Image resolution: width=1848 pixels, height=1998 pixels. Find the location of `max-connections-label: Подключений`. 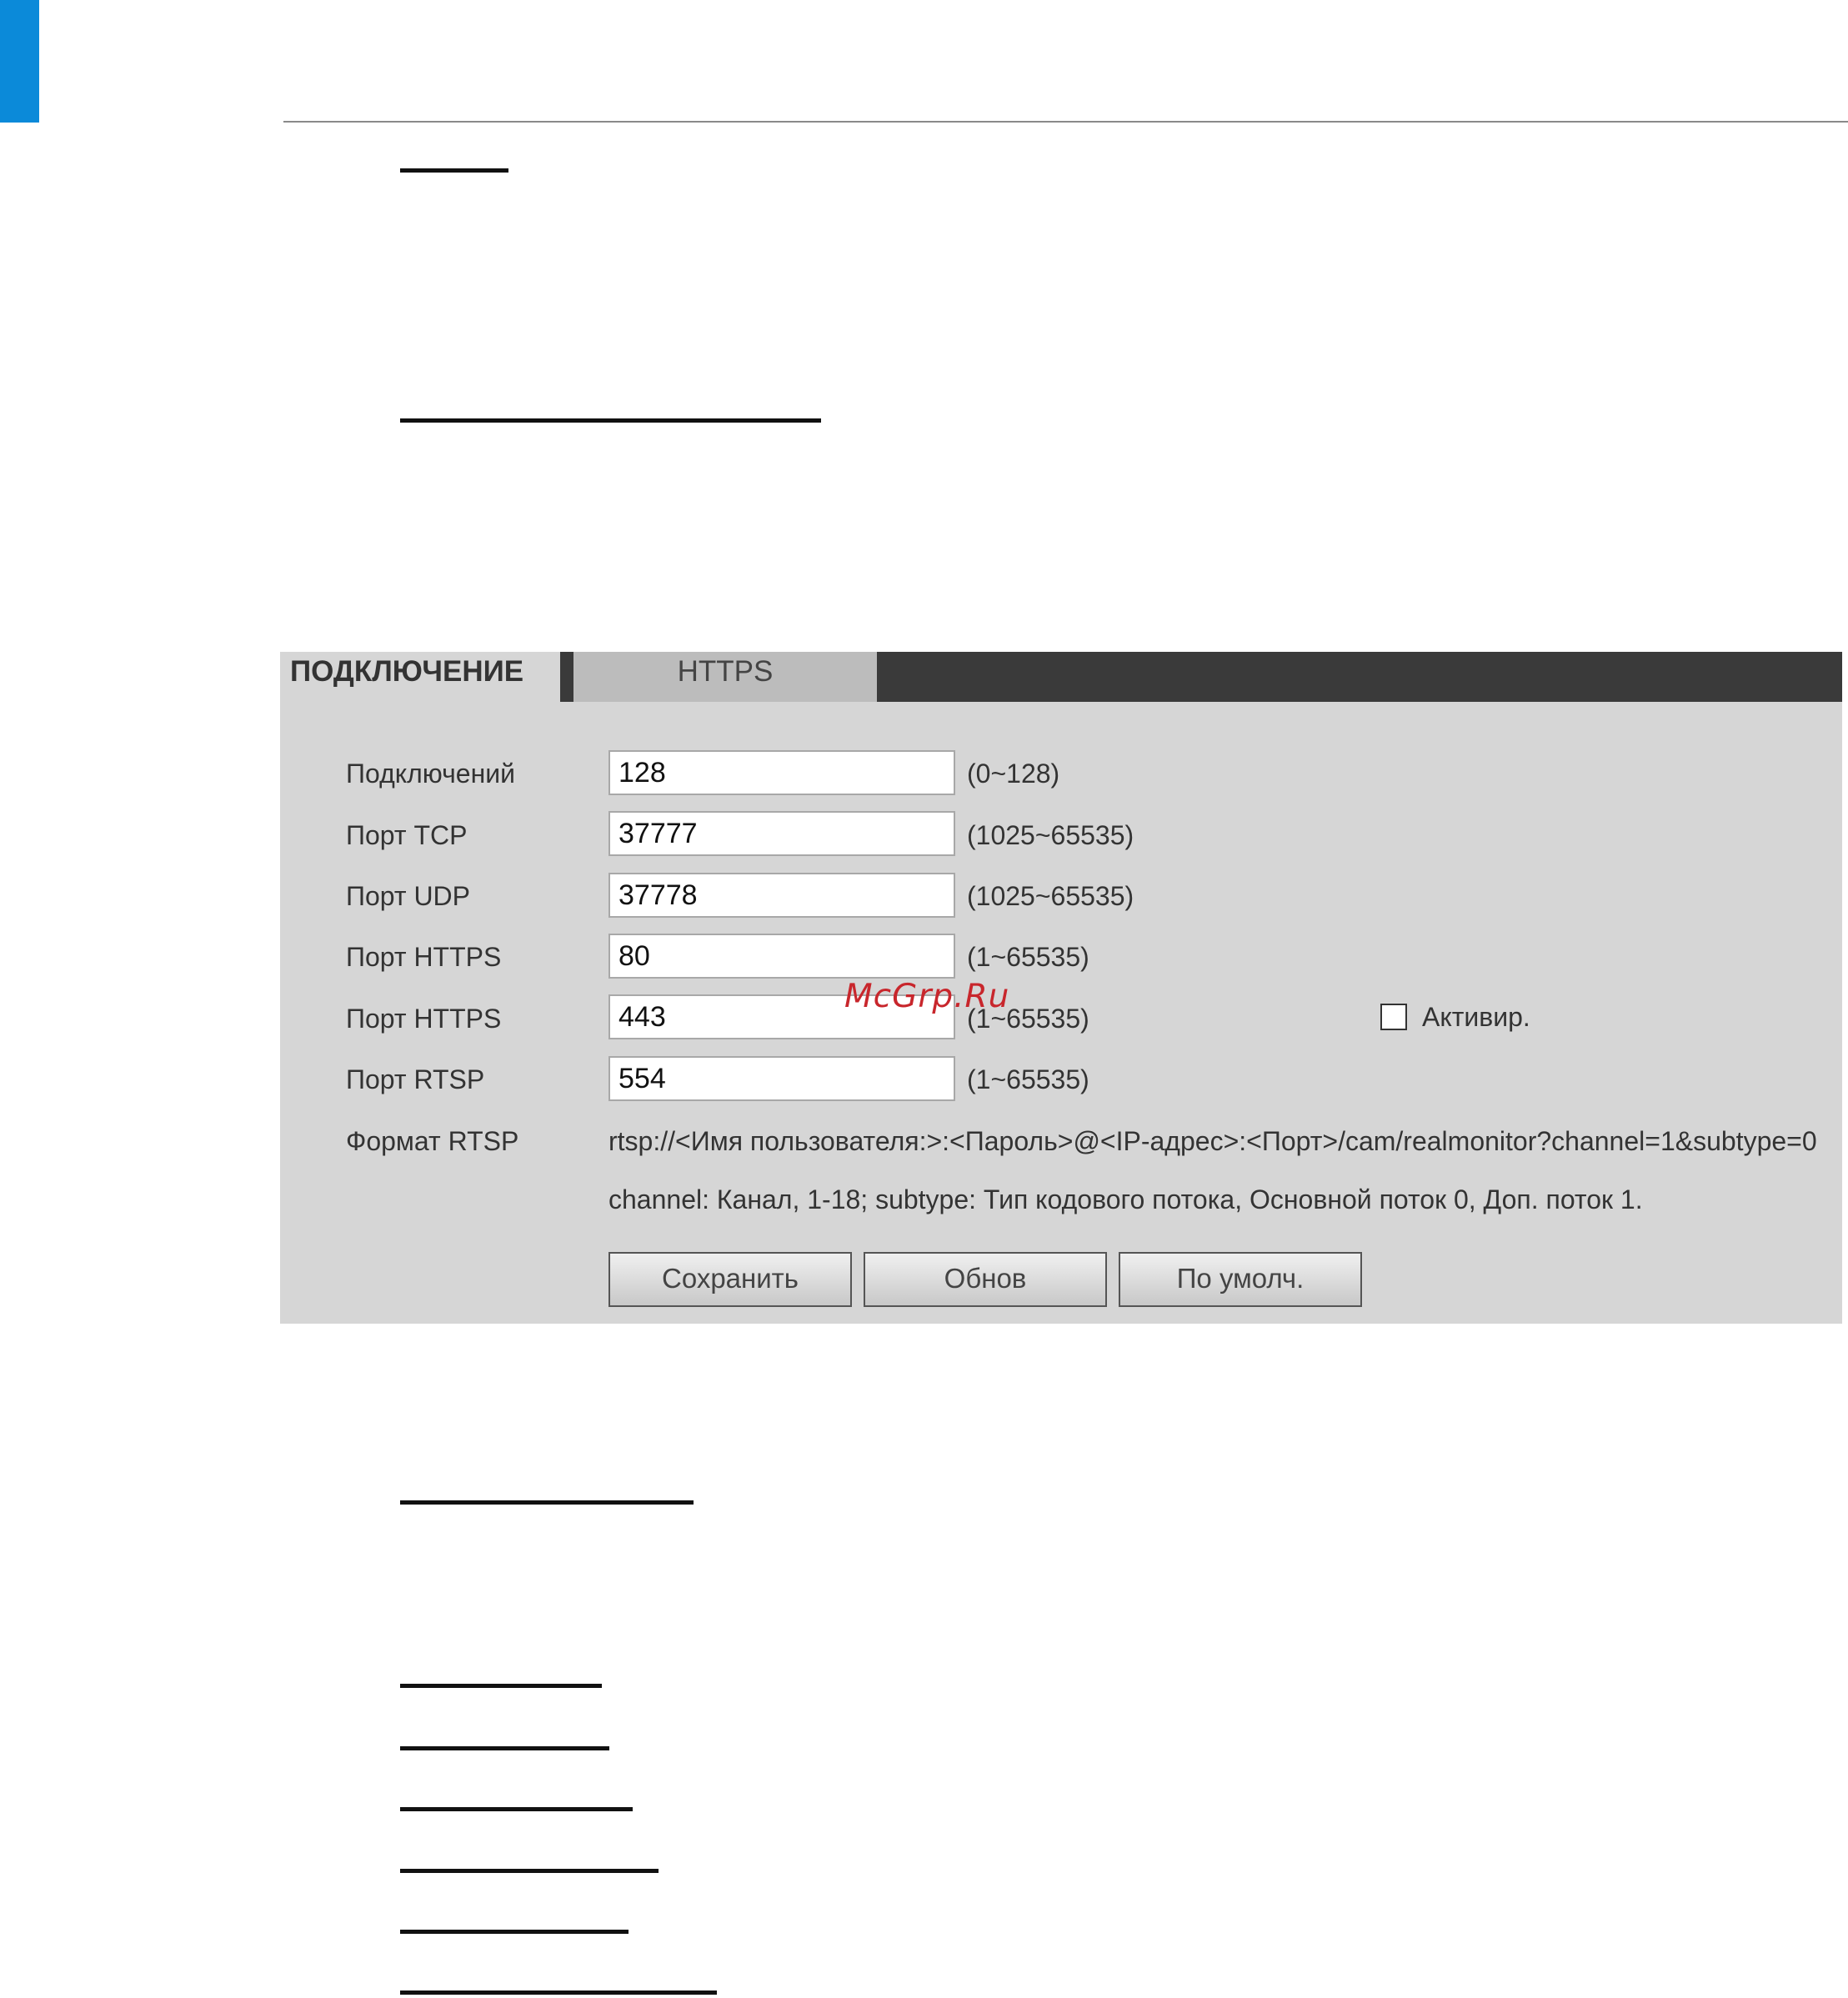

max-connections-label: Подключений is located at coordinates (430, 774).